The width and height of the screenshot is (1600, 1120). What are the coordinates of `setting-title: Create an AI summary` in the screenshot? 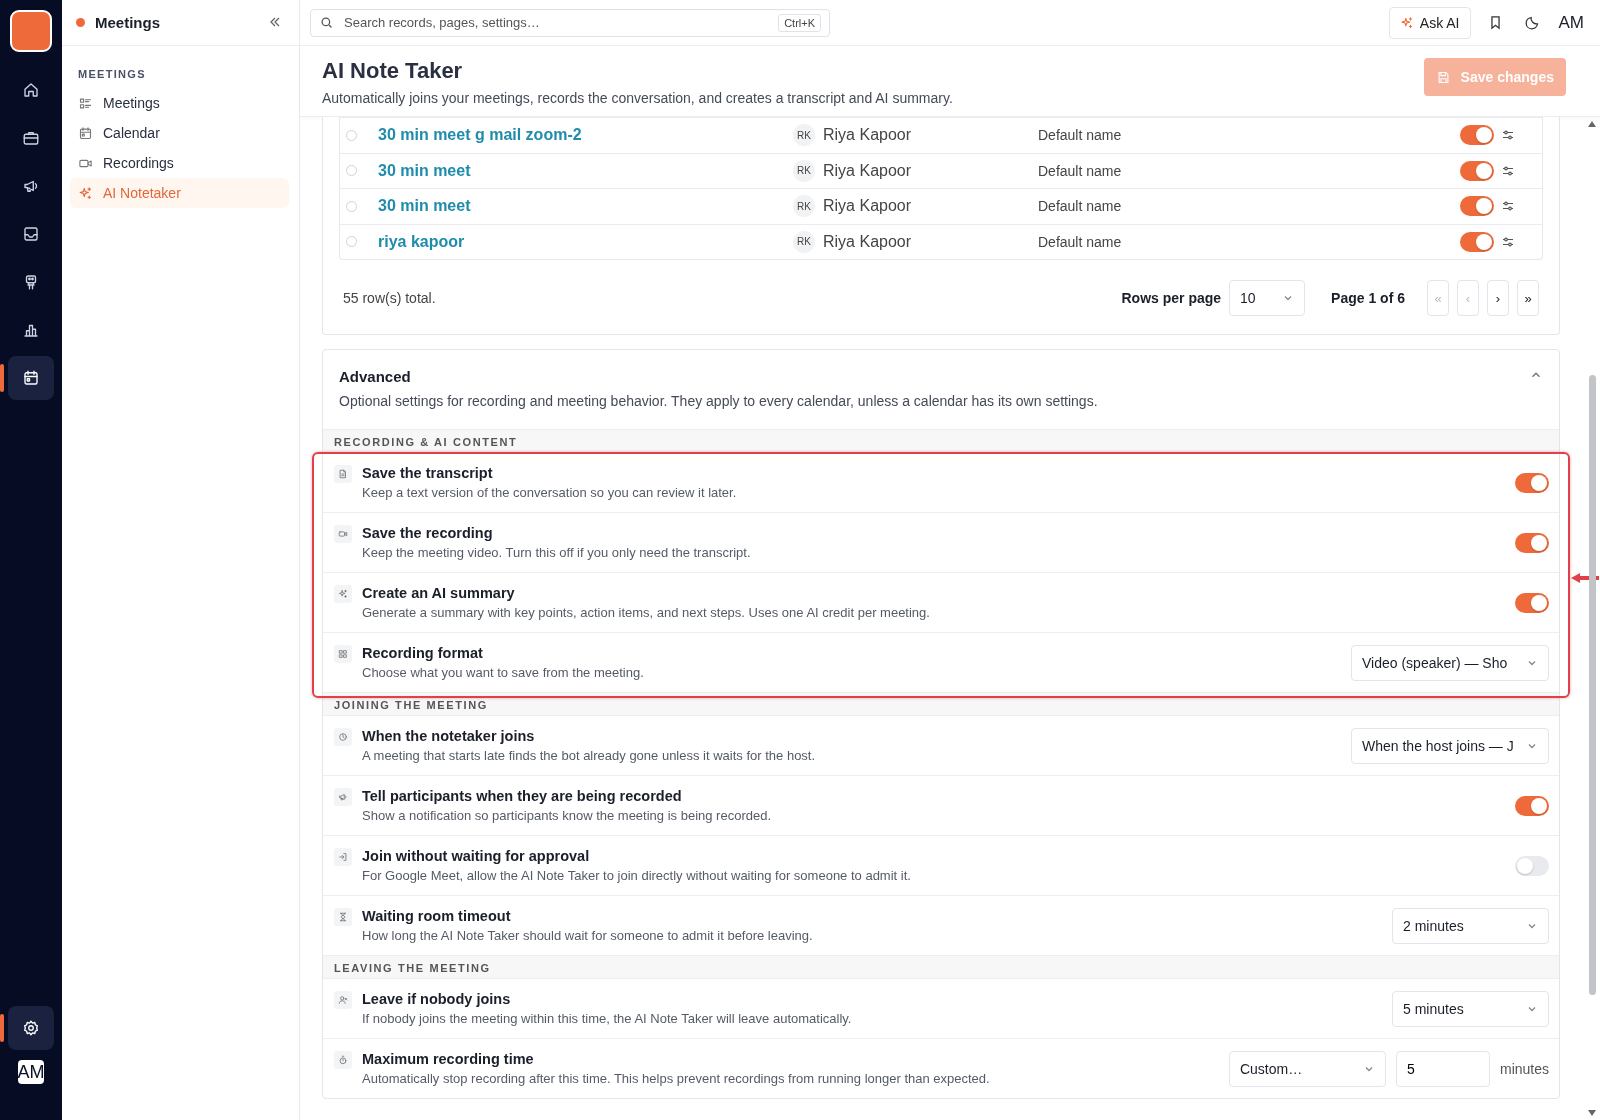 It's located at (439, 593).